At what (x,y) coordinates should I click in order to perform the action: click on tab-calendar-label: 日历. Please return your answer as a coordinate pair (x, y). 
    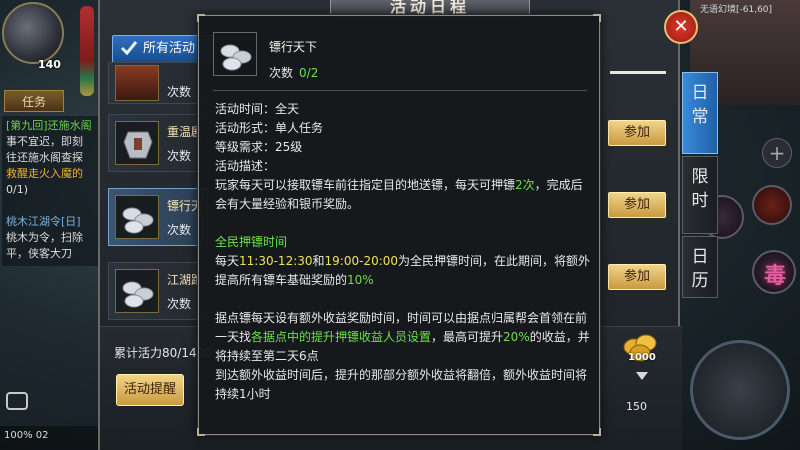
    Looking at the image, I should click on (700, 269).